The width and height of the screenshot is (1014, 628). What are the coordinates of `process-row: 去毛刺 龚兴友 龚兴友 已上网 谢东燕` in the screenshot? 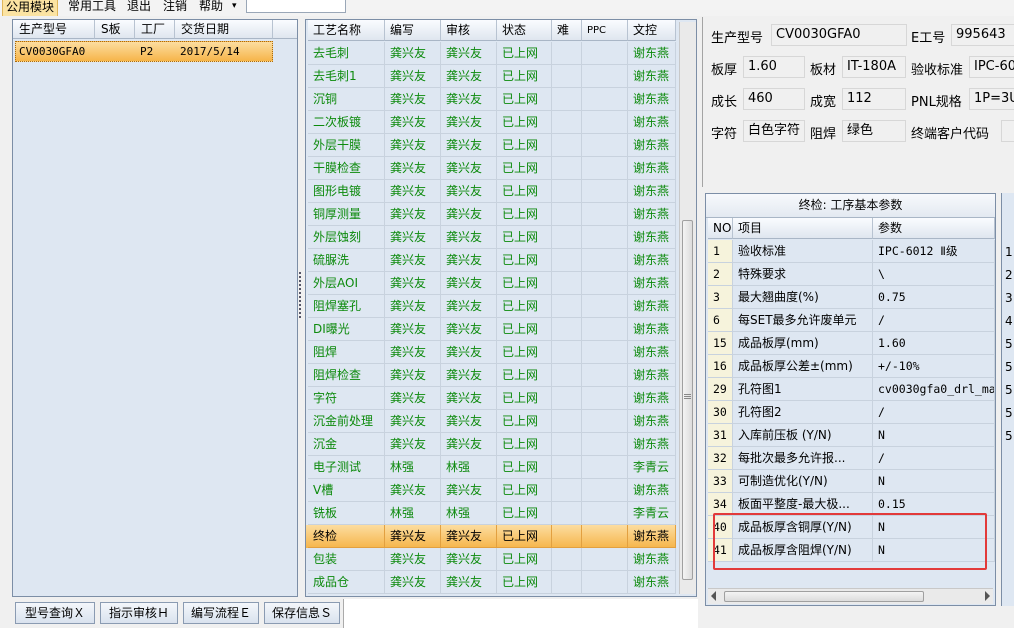 It's located at (491, 53).